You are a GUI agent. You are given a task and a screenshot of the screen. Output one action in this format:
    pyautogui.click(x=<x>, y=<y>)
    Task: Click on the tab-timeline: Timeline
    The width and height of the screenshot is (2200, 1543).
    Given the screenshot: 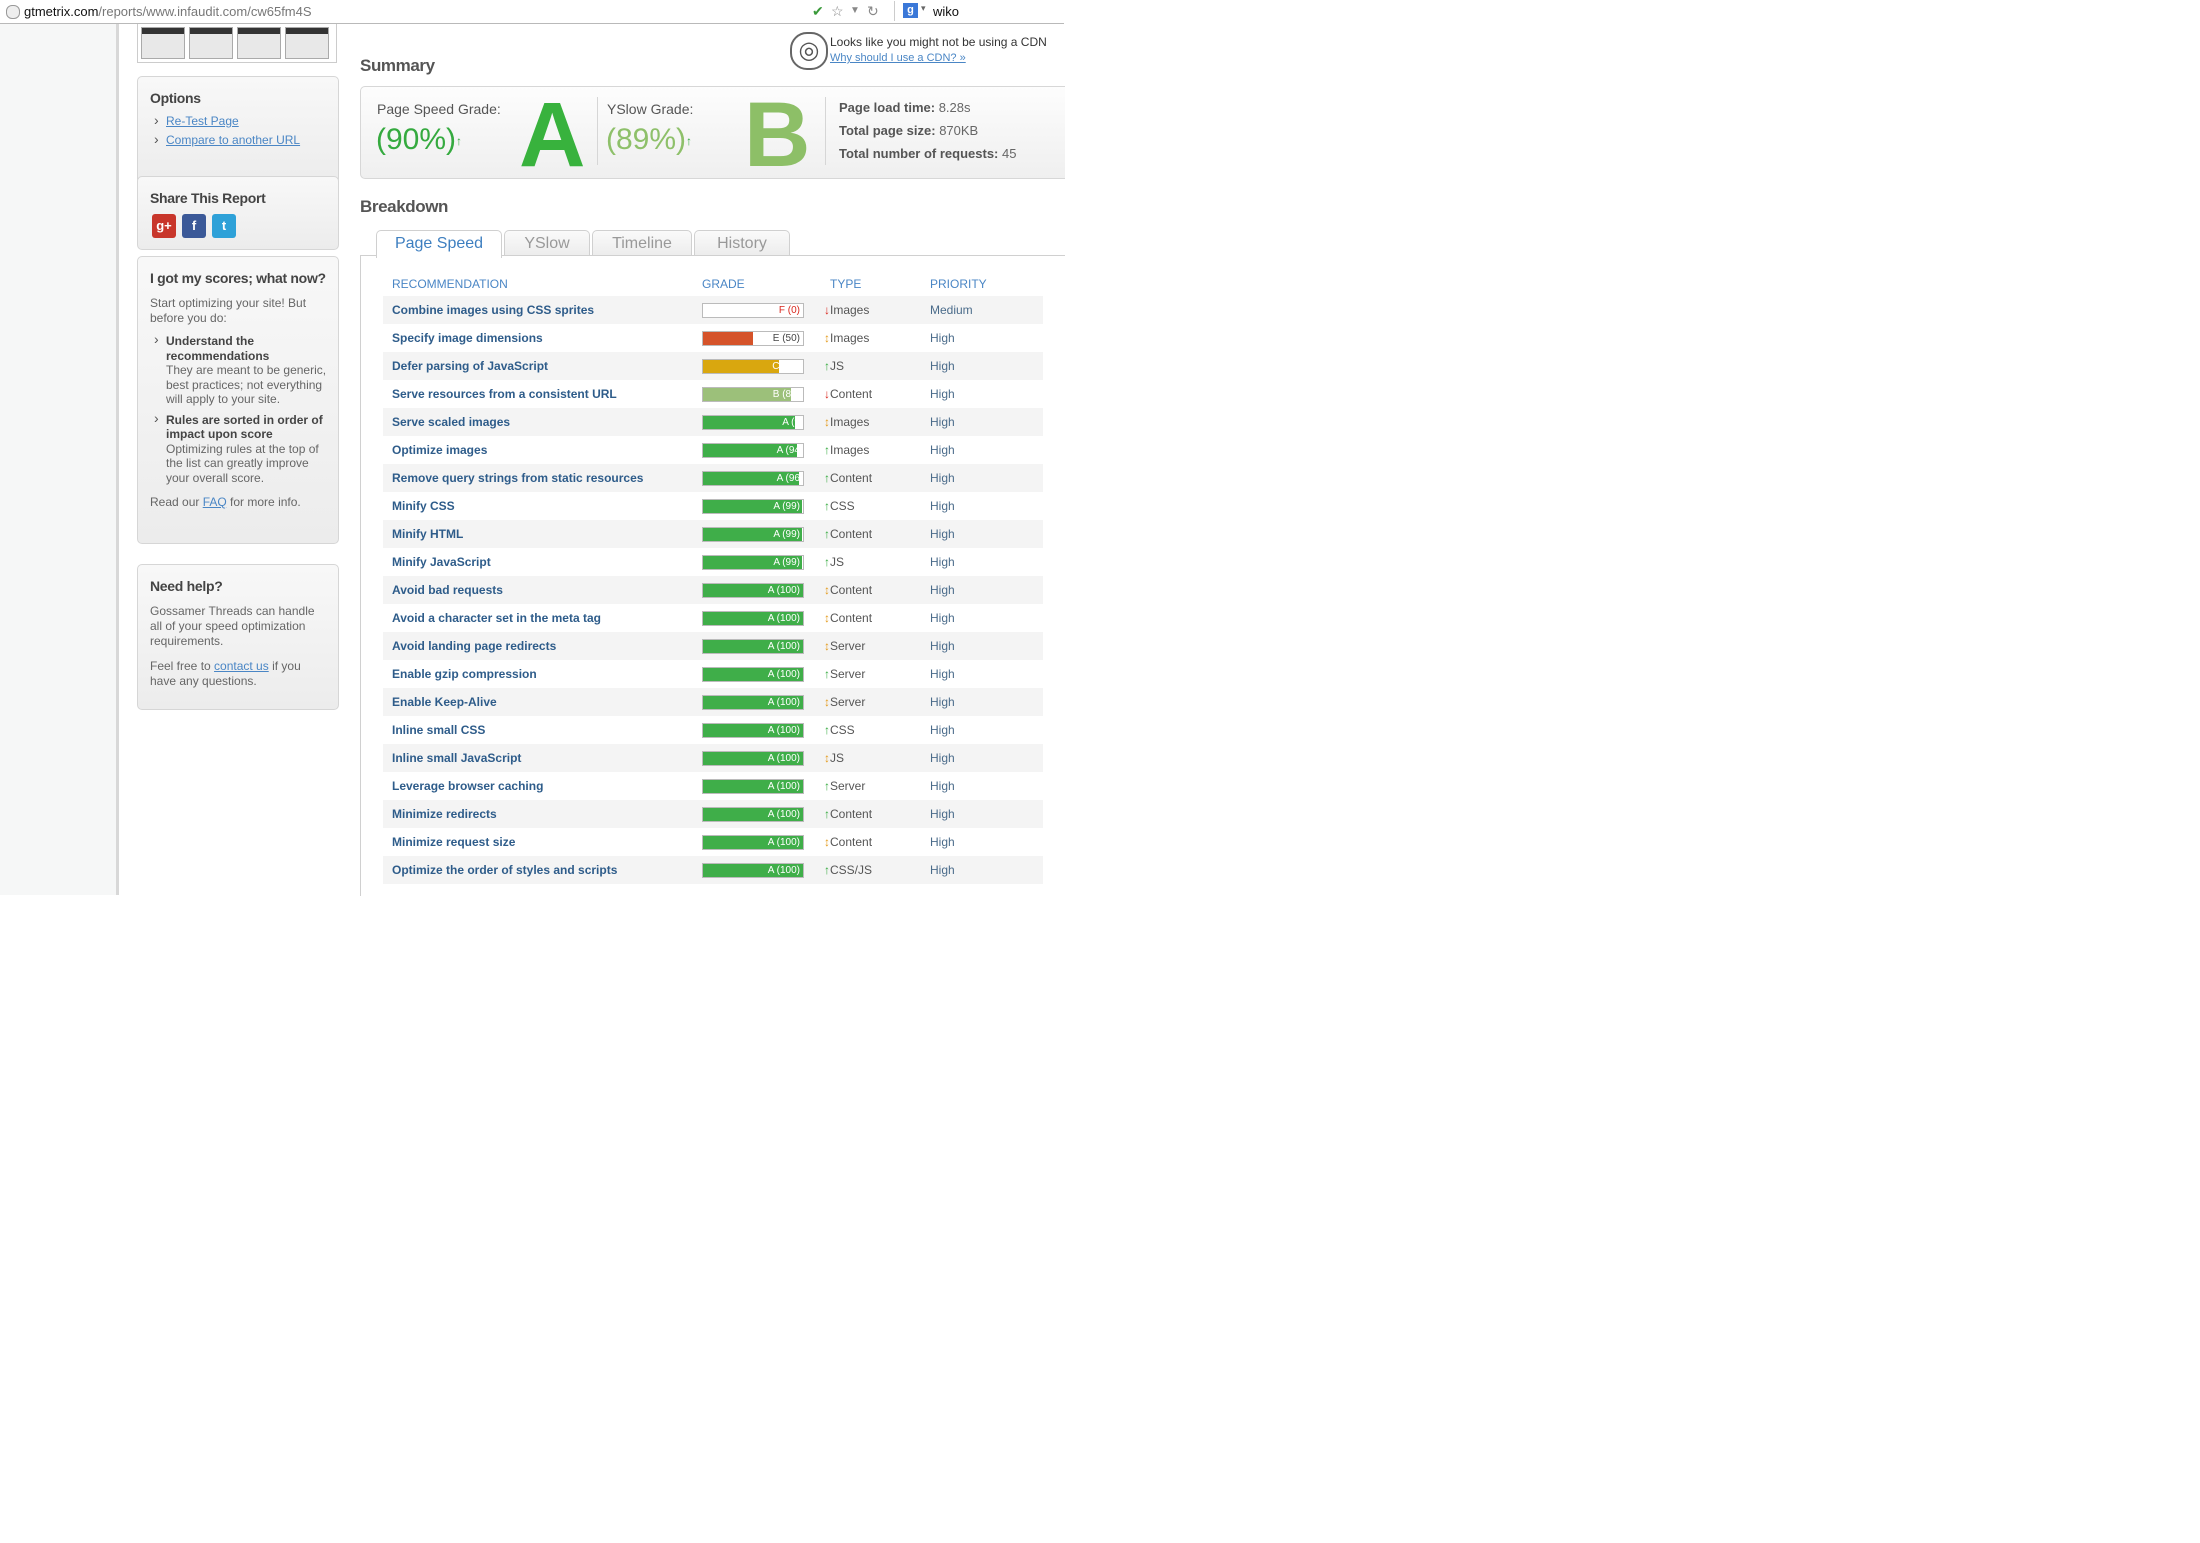 What is the action you would take?
    pyautogui.click(x=642, y=243)
    